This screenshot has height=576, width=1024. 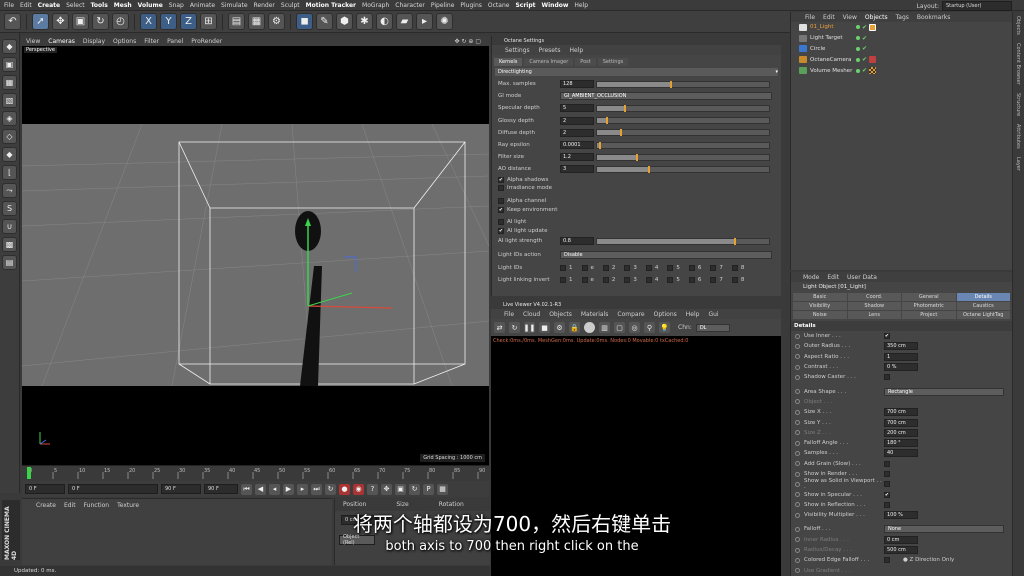 I want to click on live-menu-gui: Gui, so click(x=713, y=314).